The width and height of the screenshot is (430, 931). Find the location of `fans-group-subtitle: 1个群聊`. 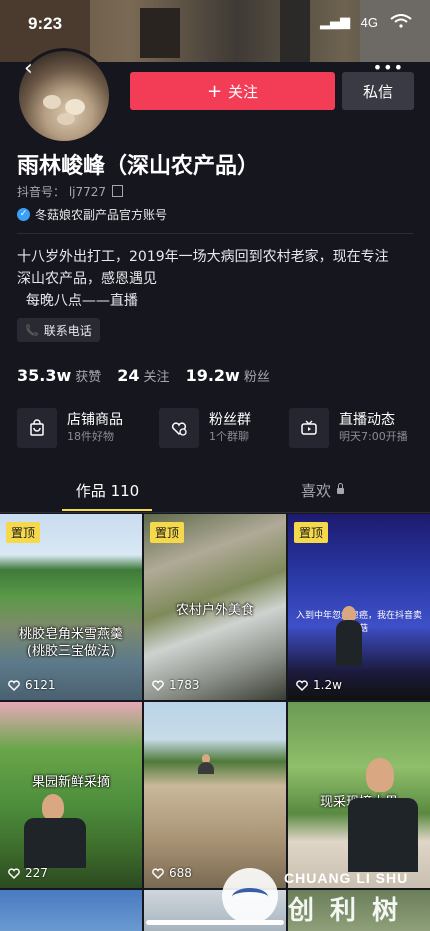

fans-group-subtitle: 1个群聊 is located at coordinates (229, 436).